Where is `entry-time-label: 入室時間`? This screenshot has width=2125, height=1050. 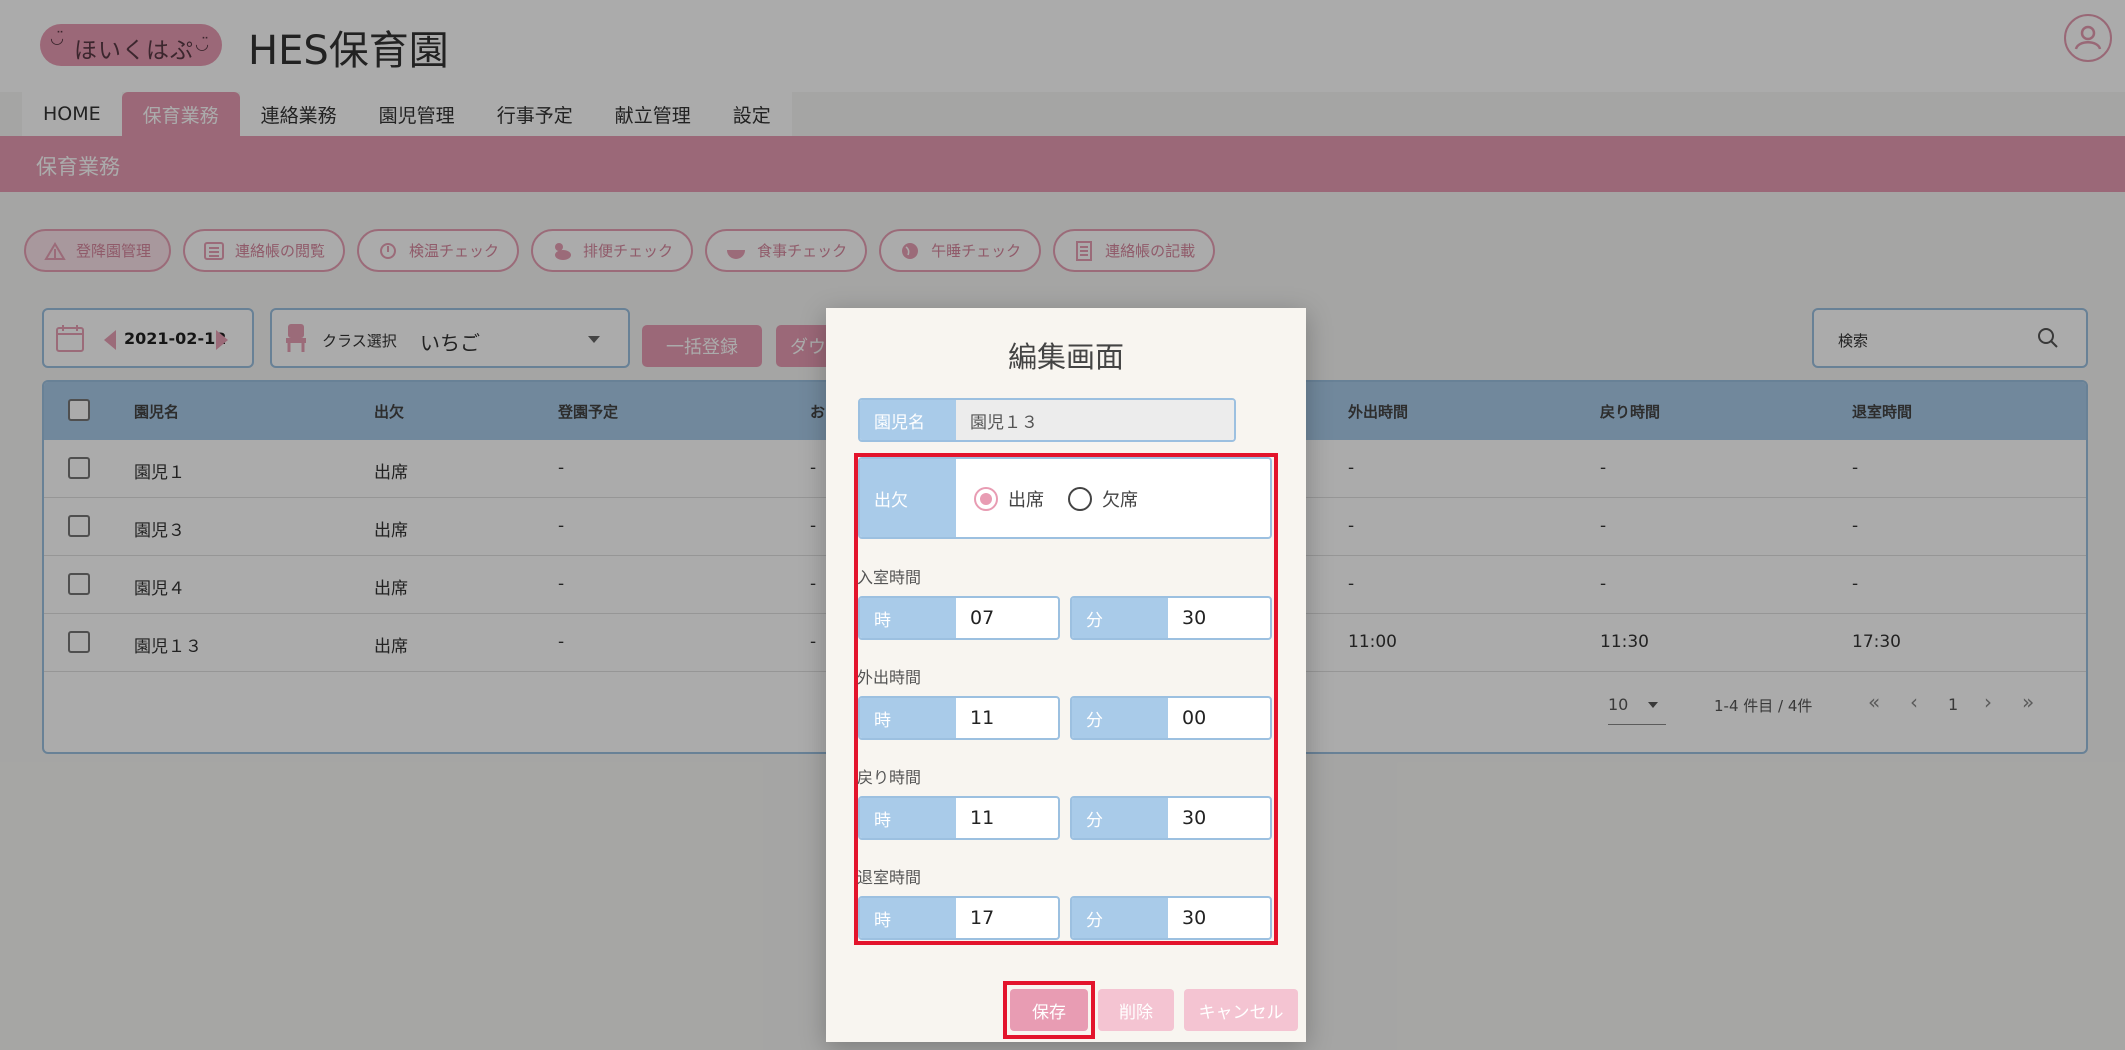
entry-time-label: 入室時間 is located at coordinates (889, 577).